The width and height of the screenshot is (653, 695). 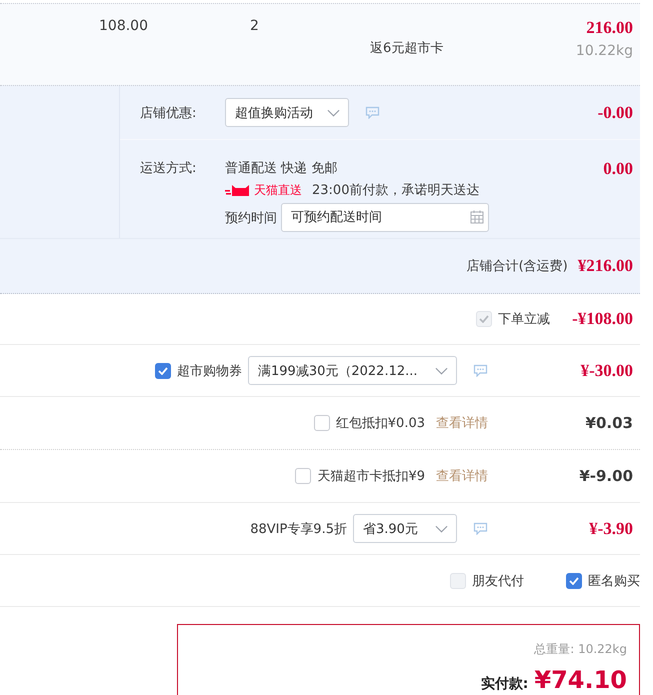 I want to click on promo-text: 返6元超市卡, so click(x=407, y=48).